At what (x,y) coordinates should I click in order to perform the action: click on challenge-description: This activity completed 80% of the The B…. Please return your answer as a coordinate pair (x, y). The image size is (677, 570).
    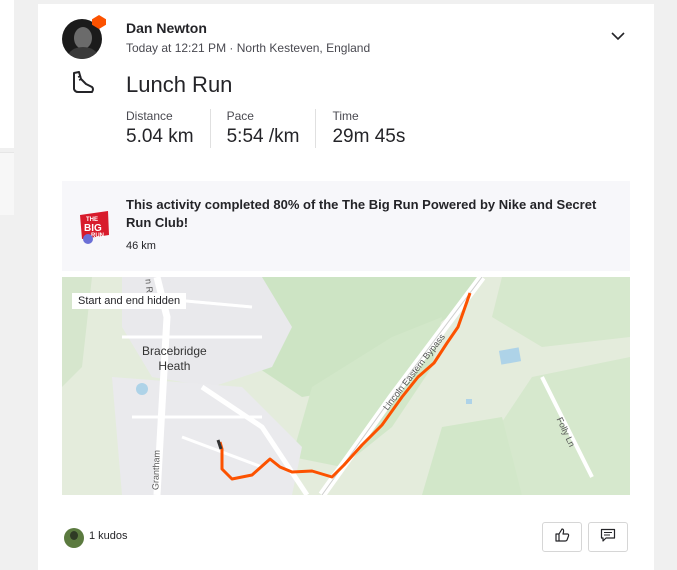
    Looking at the image, I should click on (361, 213).